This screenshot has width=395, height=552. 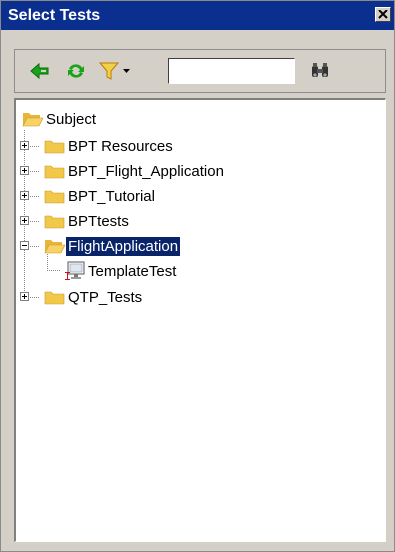 What do you see at coordinates (146, 171) in the screenshot?
I see `tree-item-label: BPT_Flight_Application` at bounding box center [146, 171].